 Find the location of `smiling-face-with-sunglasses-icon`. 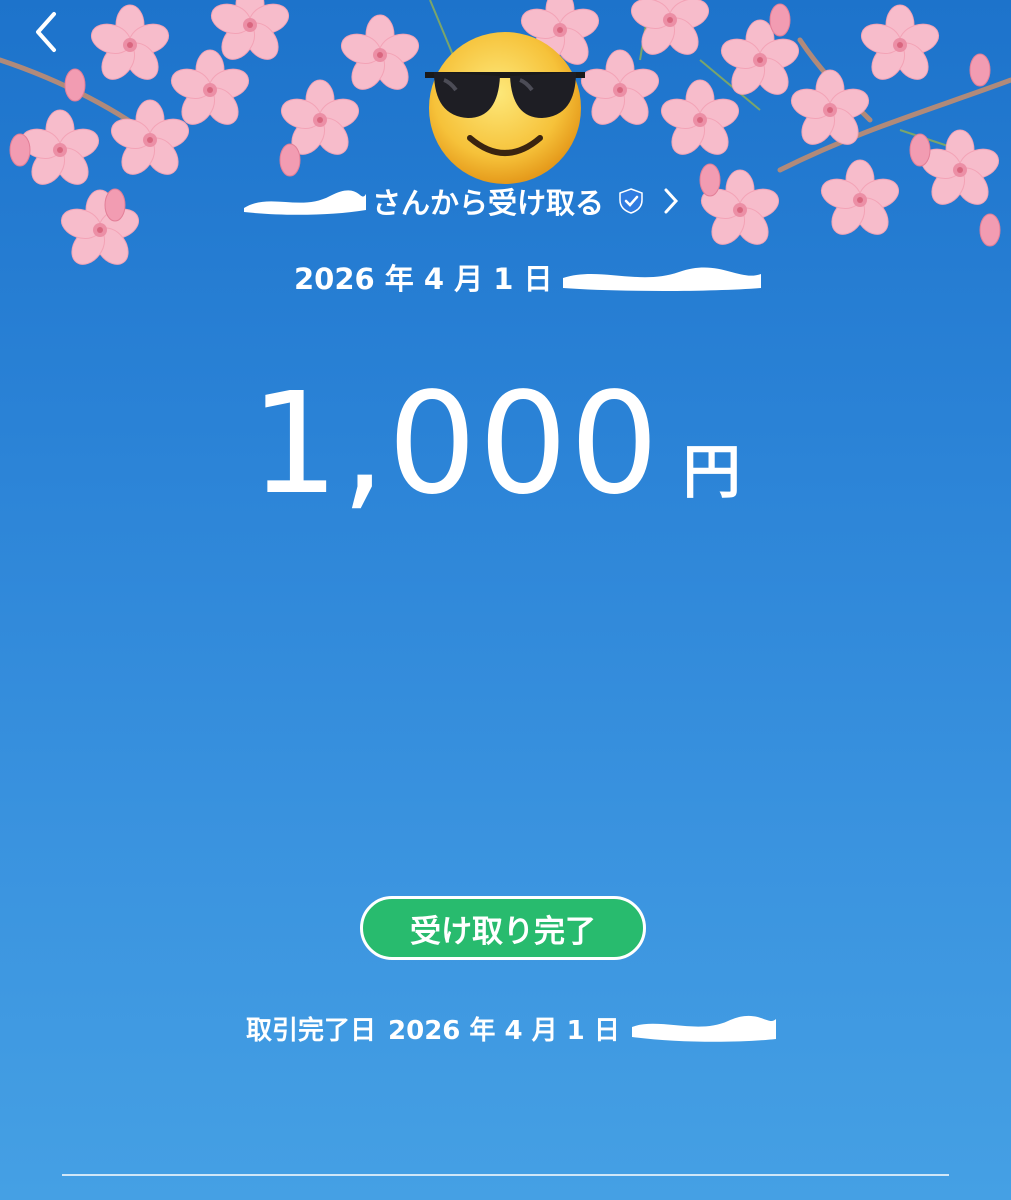

smiling-face-with-sunglasses-icon is located at coordinates (505, 108).